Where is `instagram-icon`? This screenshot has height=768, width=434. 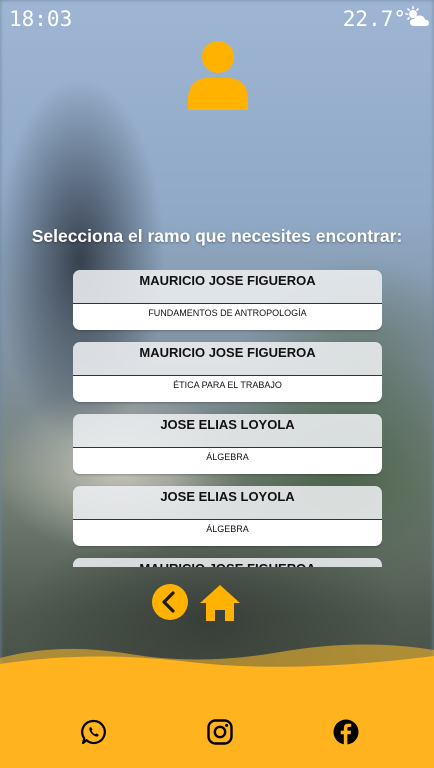 instagram-icon is located at coordinates (220, 732).